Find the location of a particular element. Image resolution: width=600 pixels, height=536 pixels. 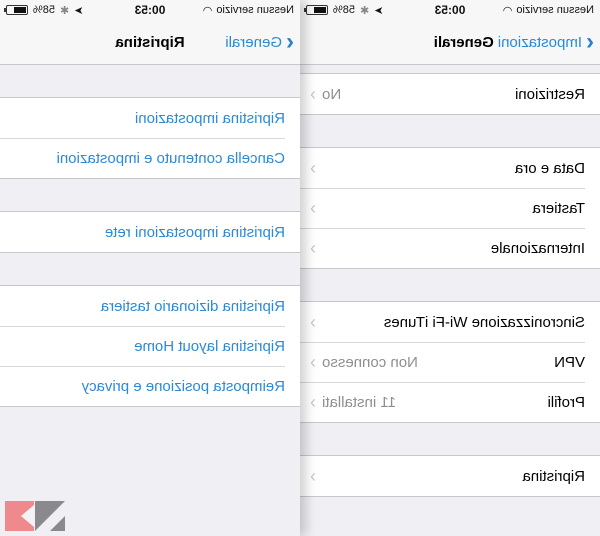

erase-all-button: Cancella contenuto e impostazioni is located at coordinates (150, 158).